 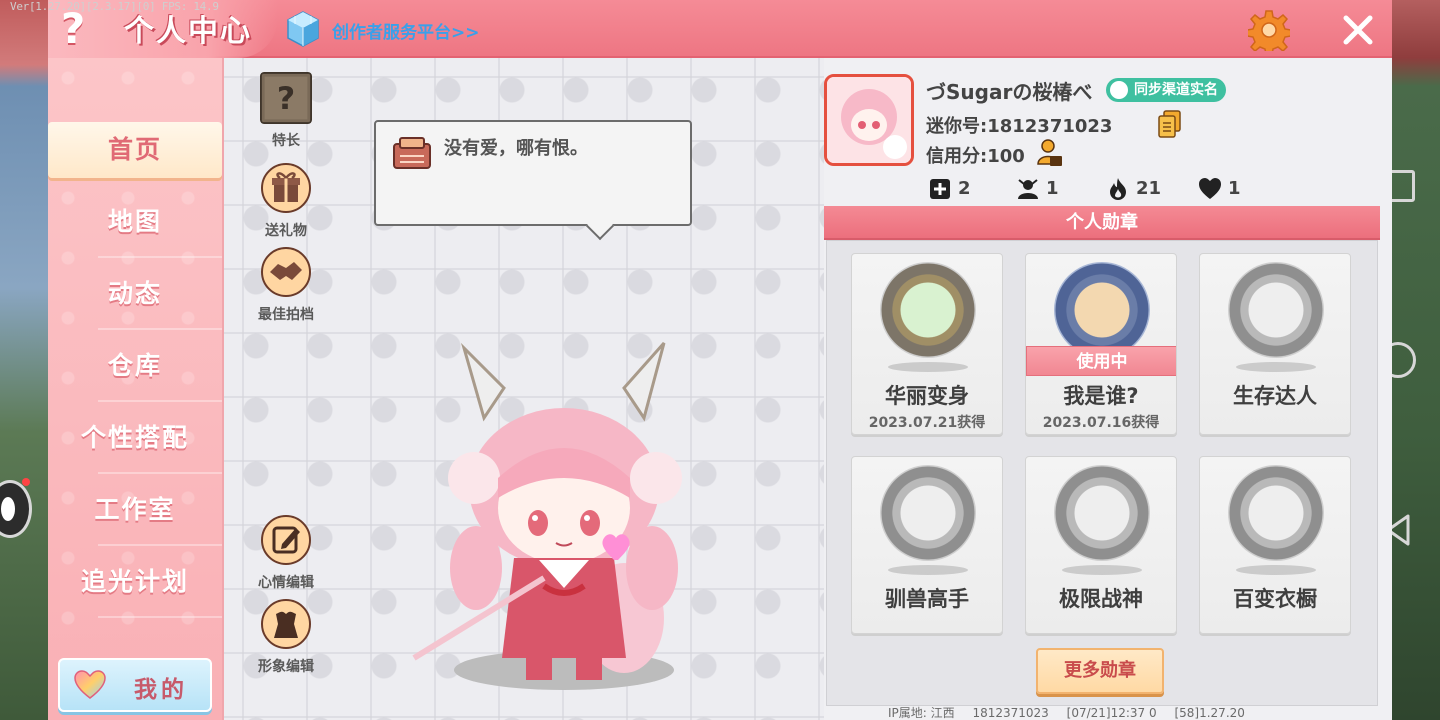 What do you see at coordinates (286, 188) in the screenshot?
I see `gift-icon` at bounding box center [286, 188].